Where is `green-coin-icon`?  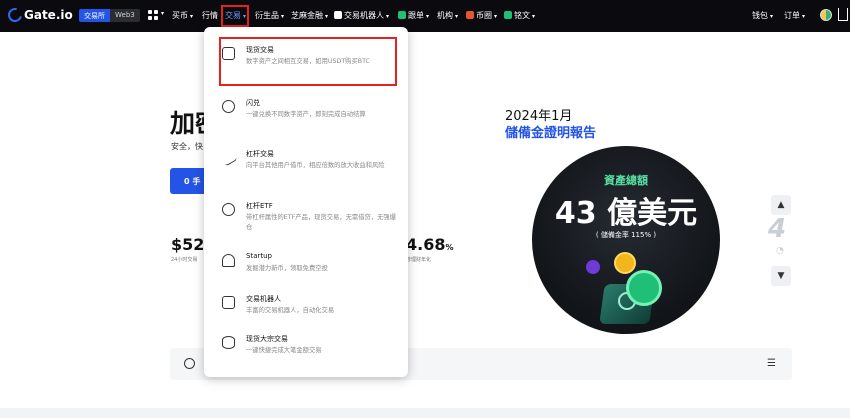
green-coin-icon is located at coordinates (644, 288).